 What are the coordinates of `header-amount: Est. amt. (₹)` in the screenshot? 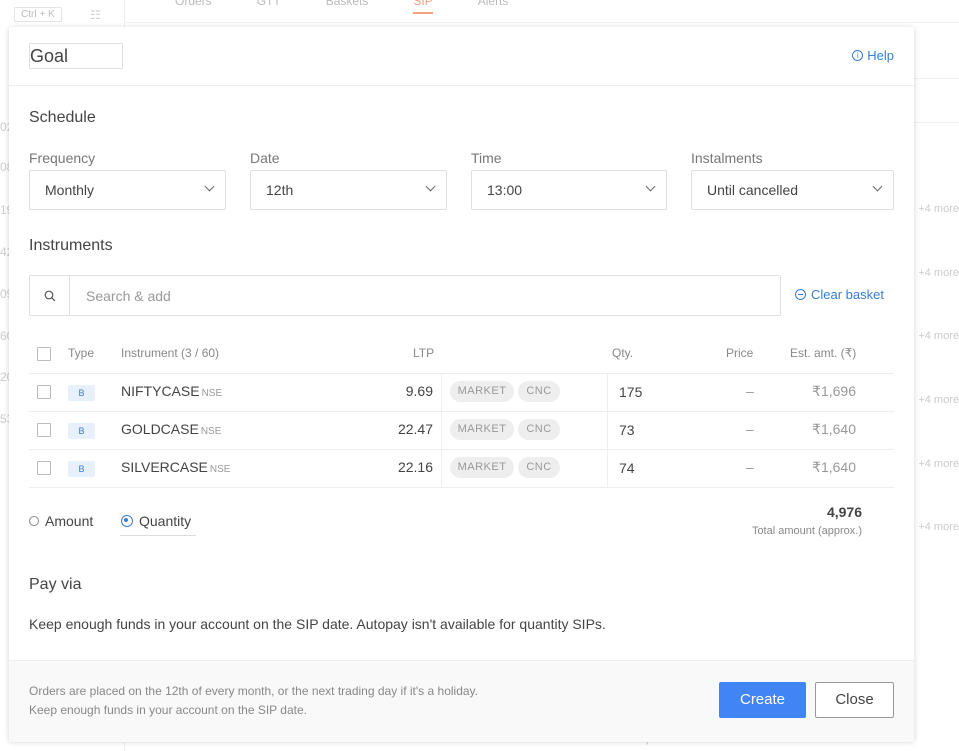 It's located at (823, 353).